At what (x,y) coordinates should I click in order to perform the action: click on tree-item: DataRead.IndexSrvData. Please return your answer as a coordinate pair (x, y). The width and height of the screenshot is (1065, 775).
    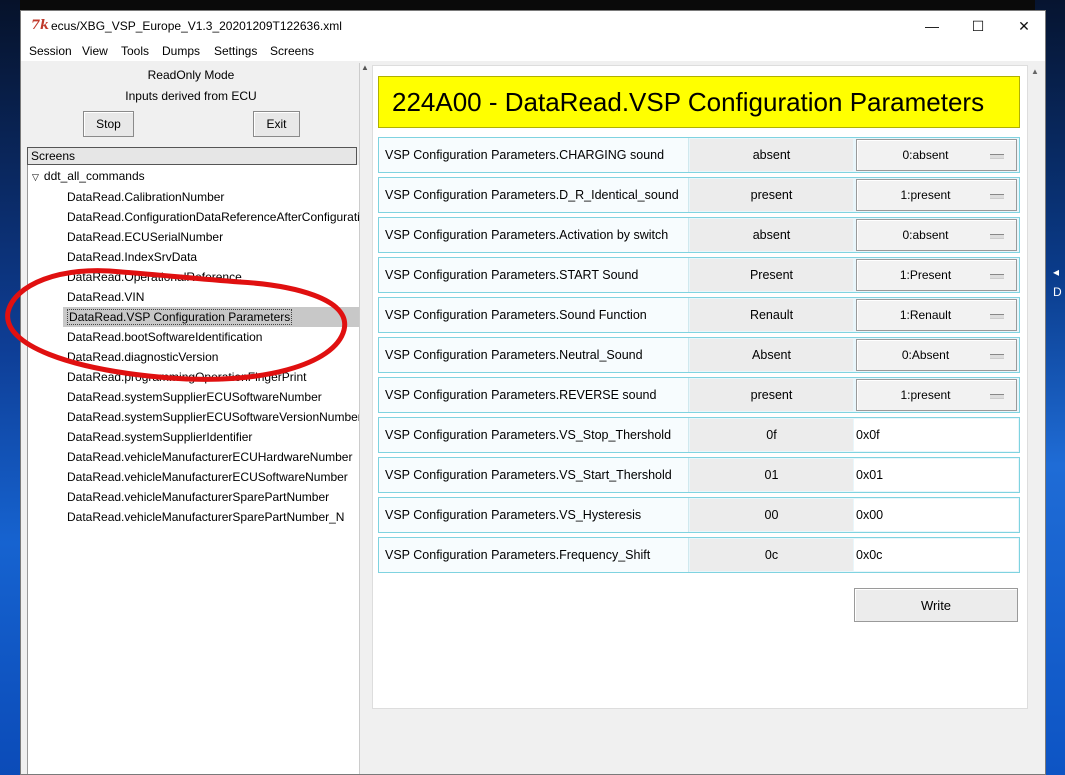
    Looking at the image, I should click on (132, 257).